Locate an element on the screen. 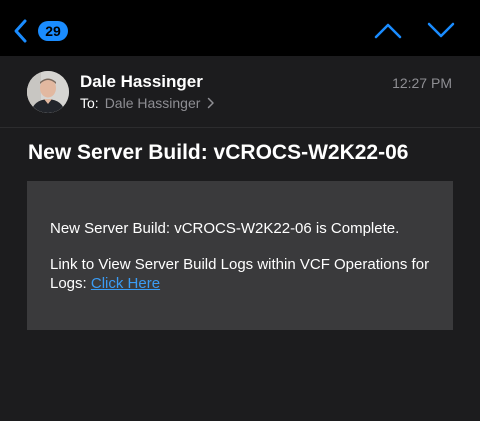 This screenshot has height=421, width=480. recipient-name: Dale Hassinger is located at coordinates (152, 103).